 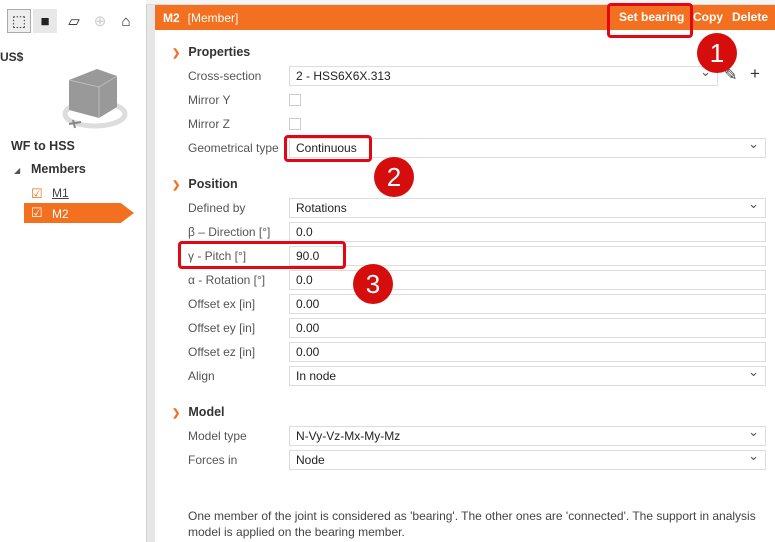 I want to click on defined-by-select: Rotations, so click(x=527, y=207).